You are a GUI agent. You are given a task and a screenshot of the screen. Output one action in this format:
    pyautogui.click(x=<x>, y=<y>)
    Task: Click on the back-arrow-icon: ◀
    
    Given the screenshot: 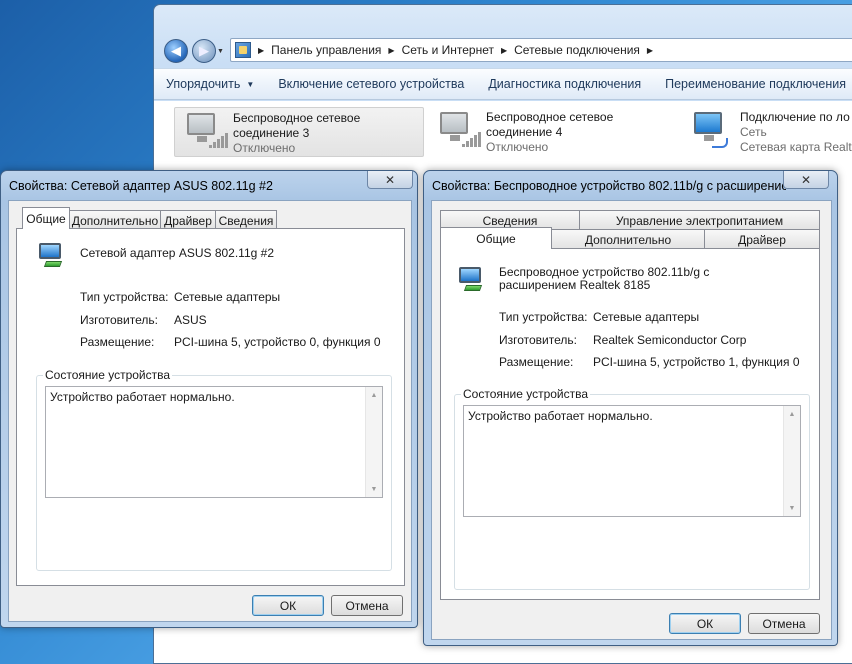 What is the action you would take?
    pyautogui.click(x=176, y=50)
    